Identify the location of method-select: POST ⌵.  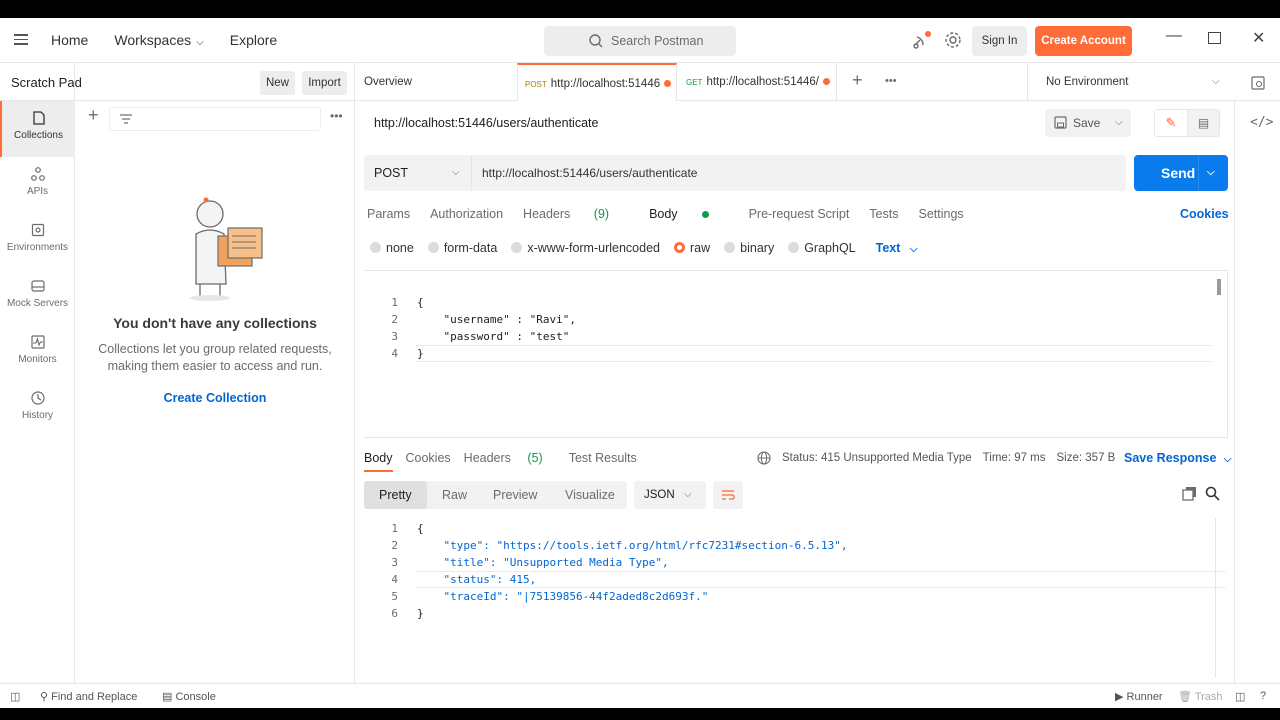
(418, 173).